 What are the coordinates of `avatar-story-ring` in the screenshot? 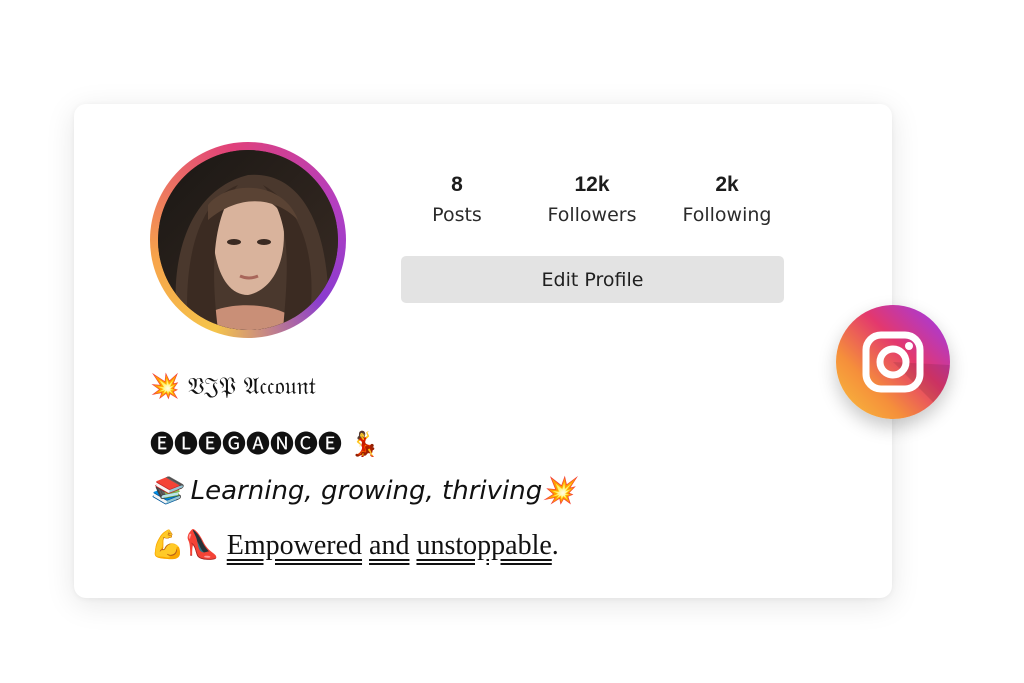 It's located at (248, 240).